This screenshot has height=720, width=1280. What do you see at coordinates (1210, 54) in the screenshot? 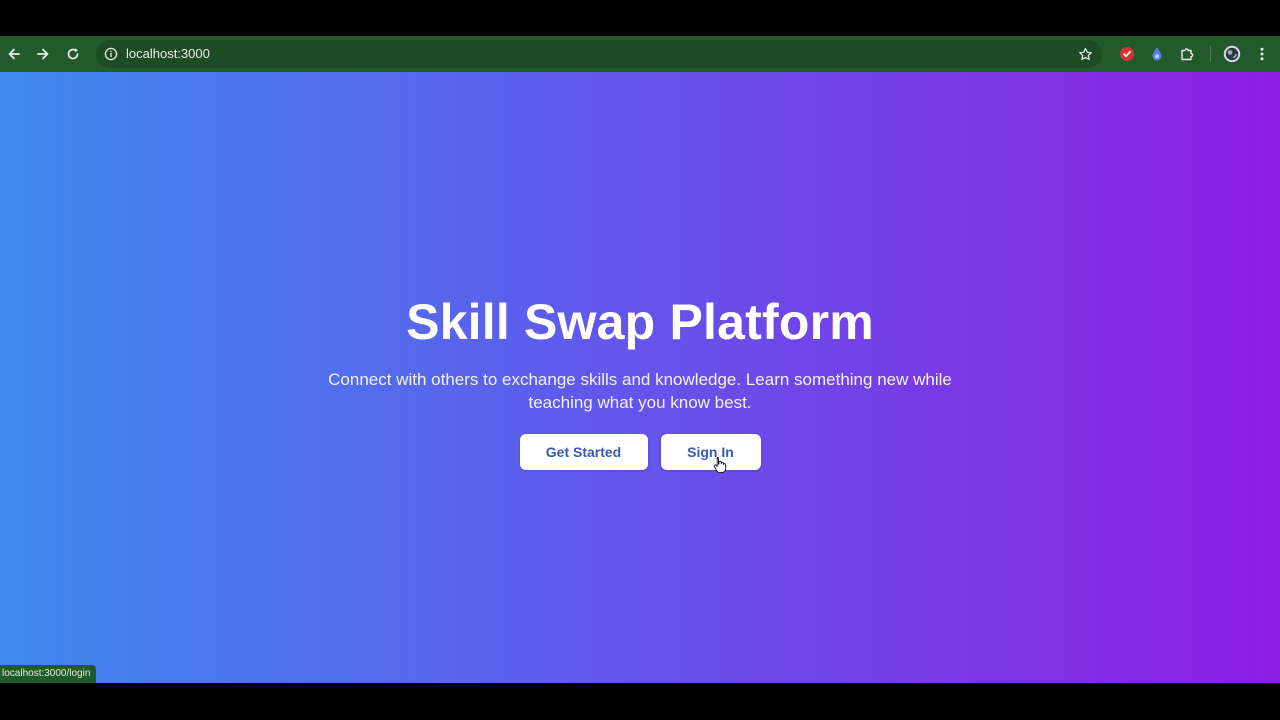
I see `toolbar-divider` at bounding box center [1210, 54].